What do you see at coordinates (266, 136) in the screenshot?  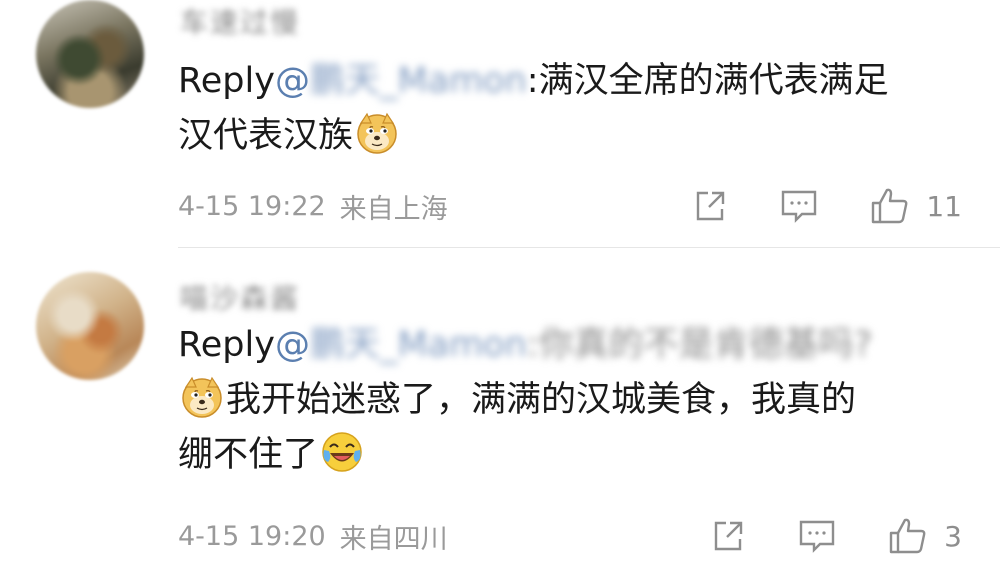 I see `comment-line-2: 汉代表汉族` at bounding box center [266, 136].